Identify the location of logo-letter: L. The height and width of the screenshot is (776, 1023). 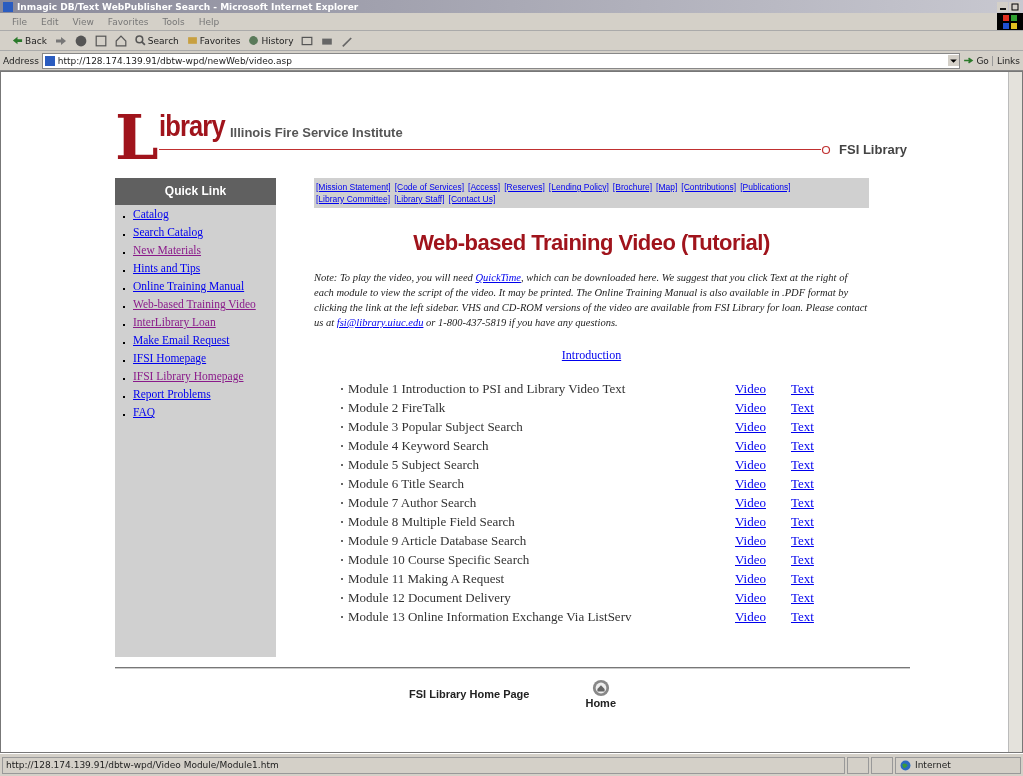
(137, 138).